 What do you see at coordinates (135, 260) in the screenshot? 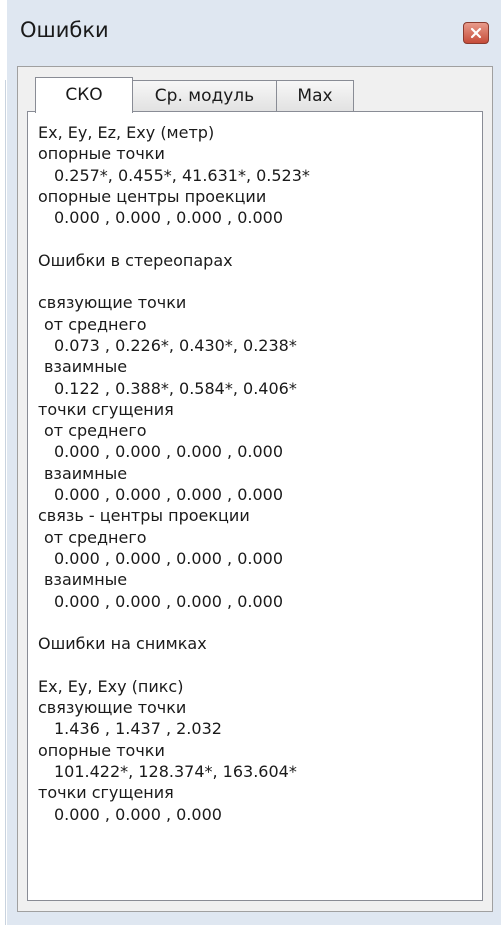
I see `report-line: Ошибки в стереопарах` at bounding box center [135, 260].